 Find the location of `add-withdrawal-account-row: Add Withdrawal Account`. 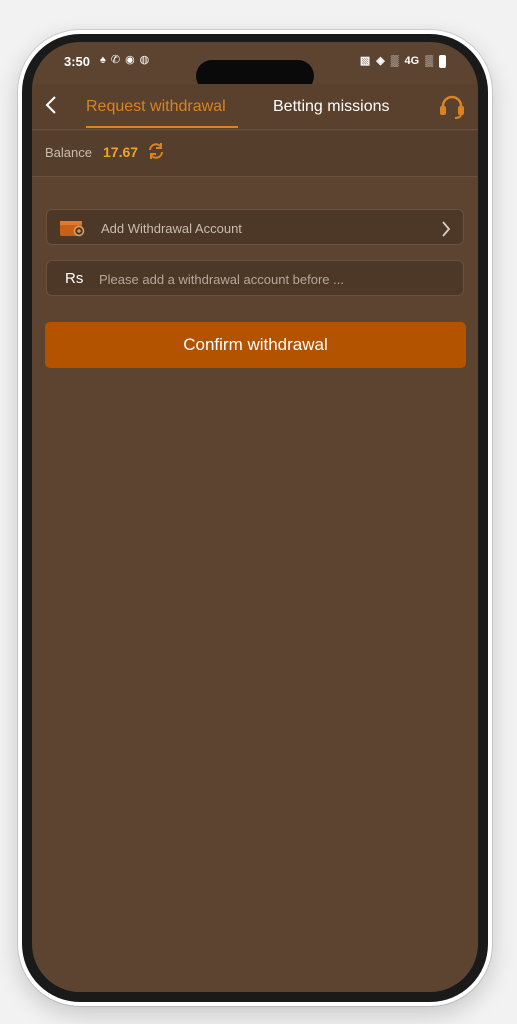

add-withdrawal-account-row: Add Withdrawal Account is located at coordinates (255, 227).